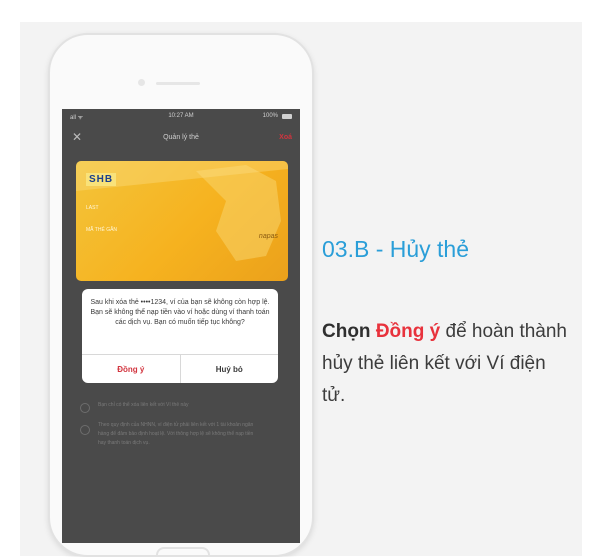 This screenshot has height=557, width=602. Describe the element at coordinates (230, 369) in the screenshot. I see `cancel-button: Huỷ bỏ` at that location.